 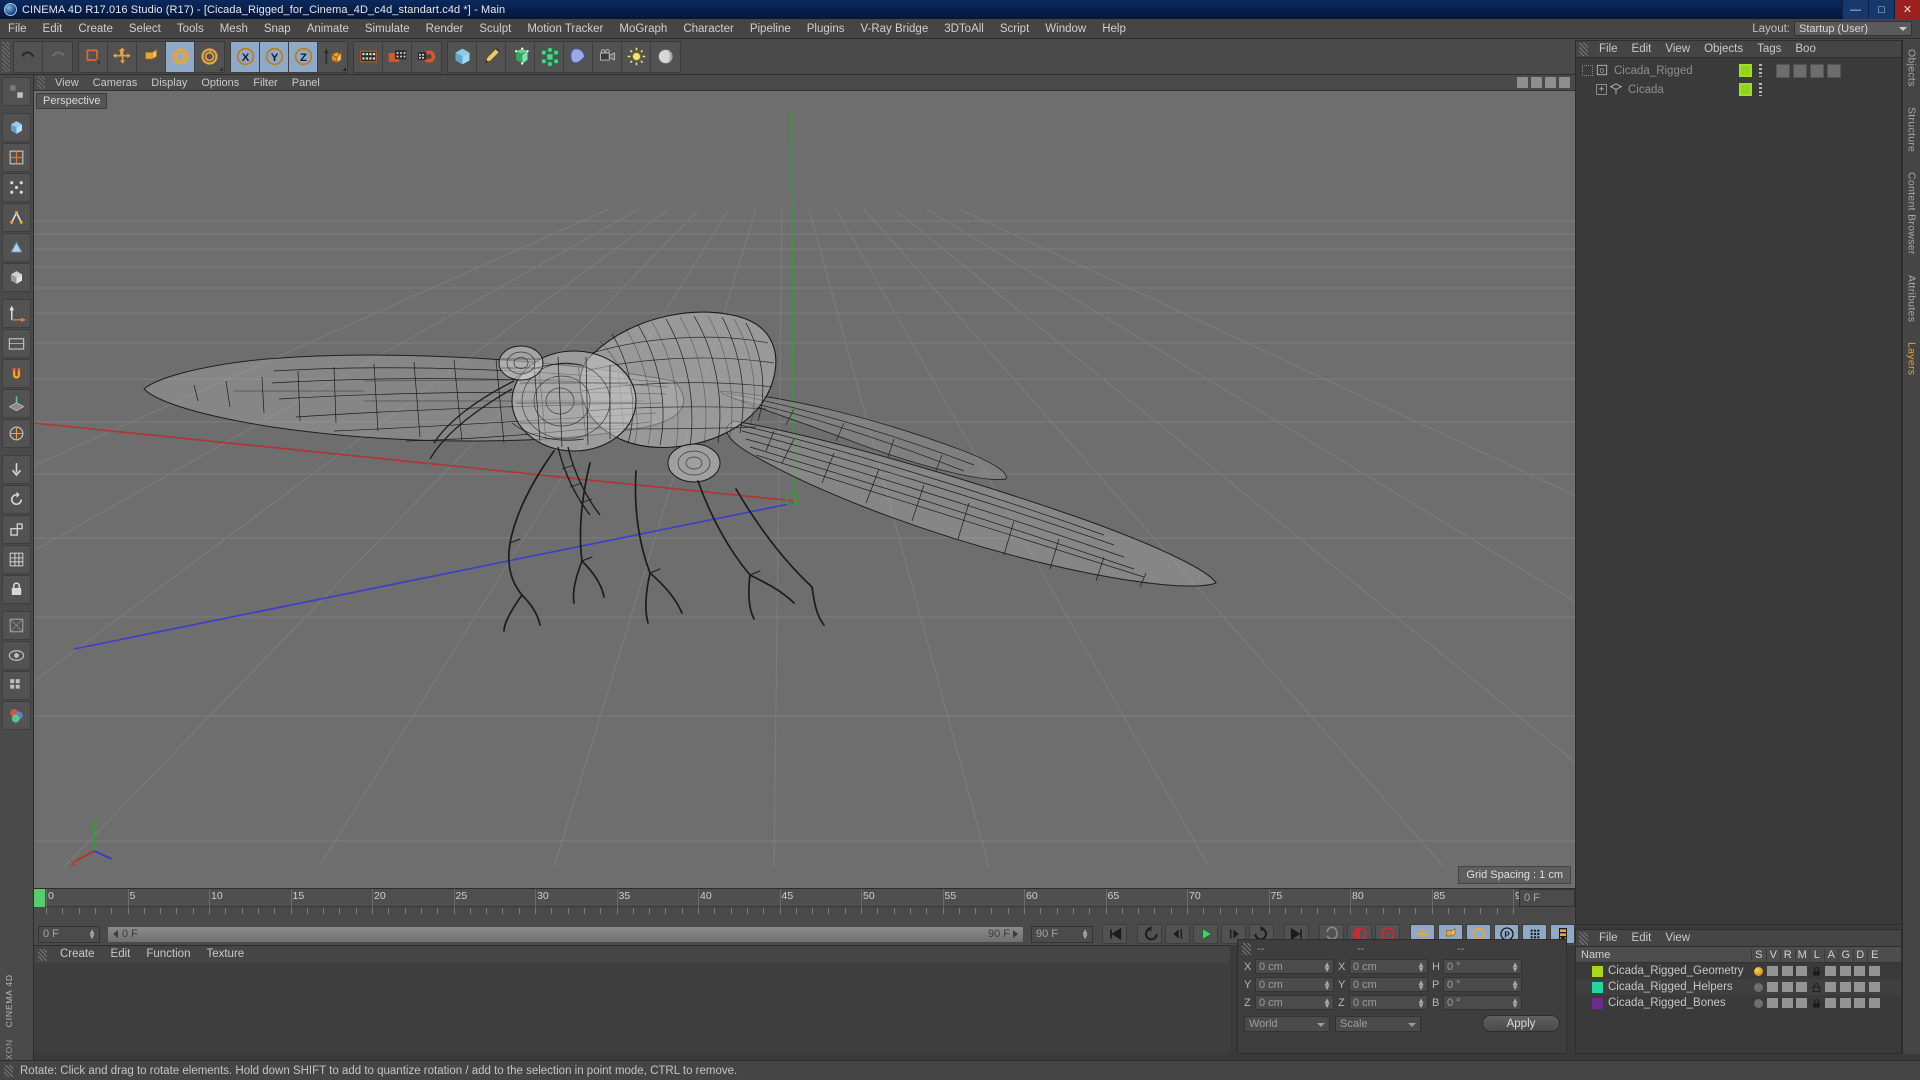 What do you see at coordinates (41, 82) in the screenshot?
I see `viewport-grip` at bounding box center [41, 82].